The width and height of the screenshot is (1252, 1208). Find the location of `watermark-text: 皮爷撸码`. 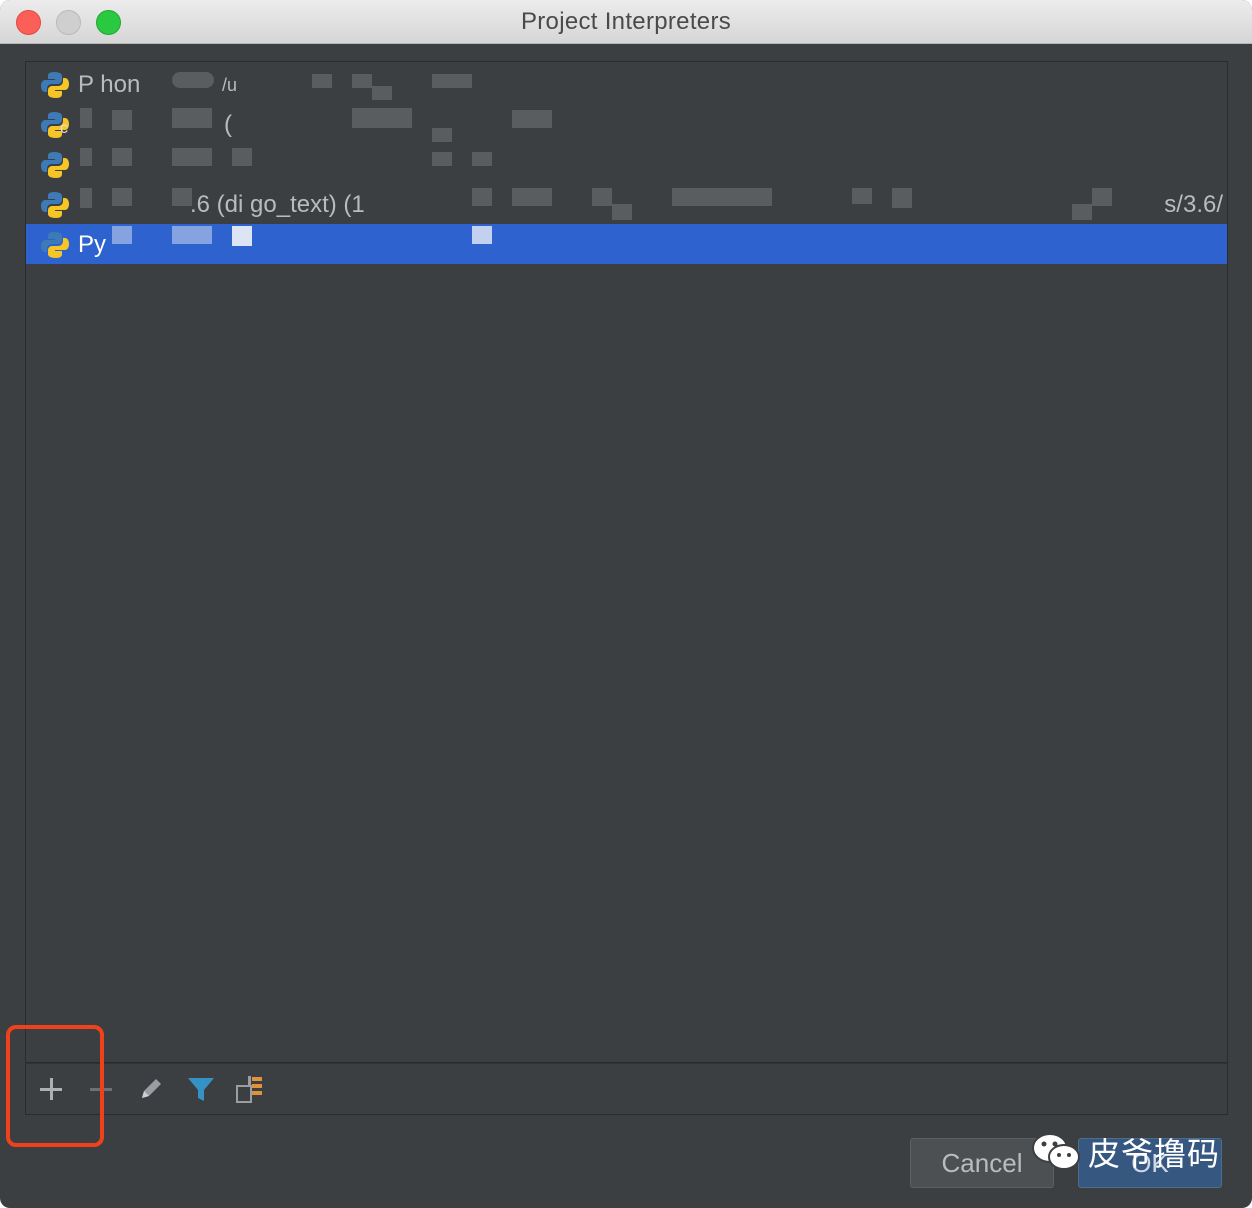

watermark-text: 皮爷撸码 is located at coordinates (1154, 1154).